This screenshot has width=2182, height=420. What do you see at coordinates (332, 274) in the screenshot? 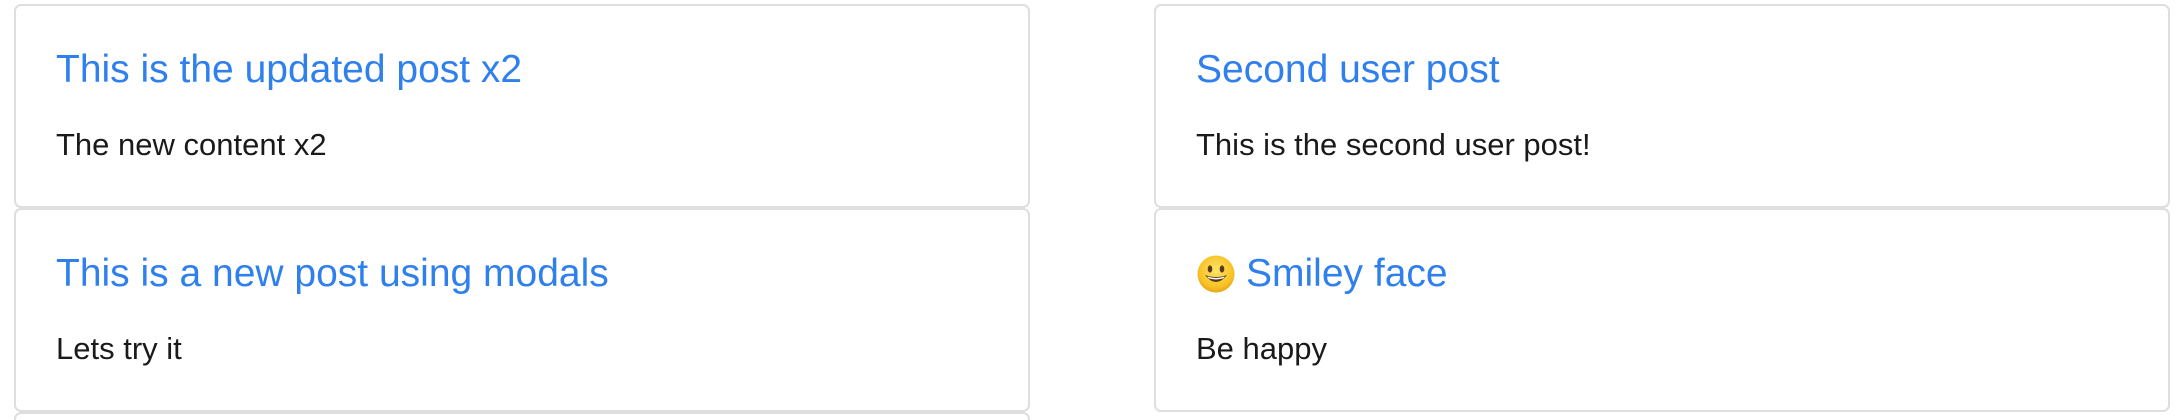
I see `post-title-link: This is a new post using modals` at bounding box center [332, 274].